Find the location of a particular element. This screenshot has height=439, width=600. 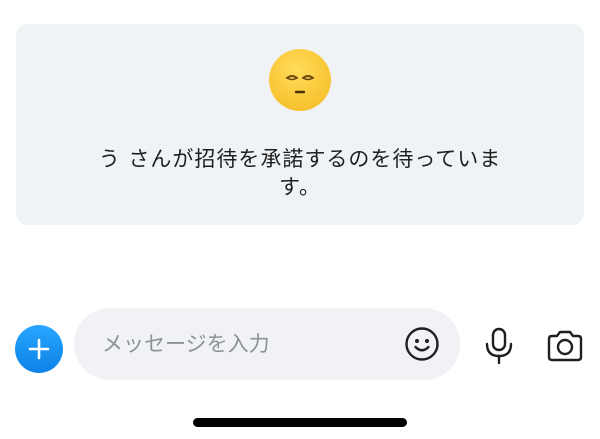

invite-status-message: う さんが招待を承諾するのを待っています。 is located at coordinates (300, 173).